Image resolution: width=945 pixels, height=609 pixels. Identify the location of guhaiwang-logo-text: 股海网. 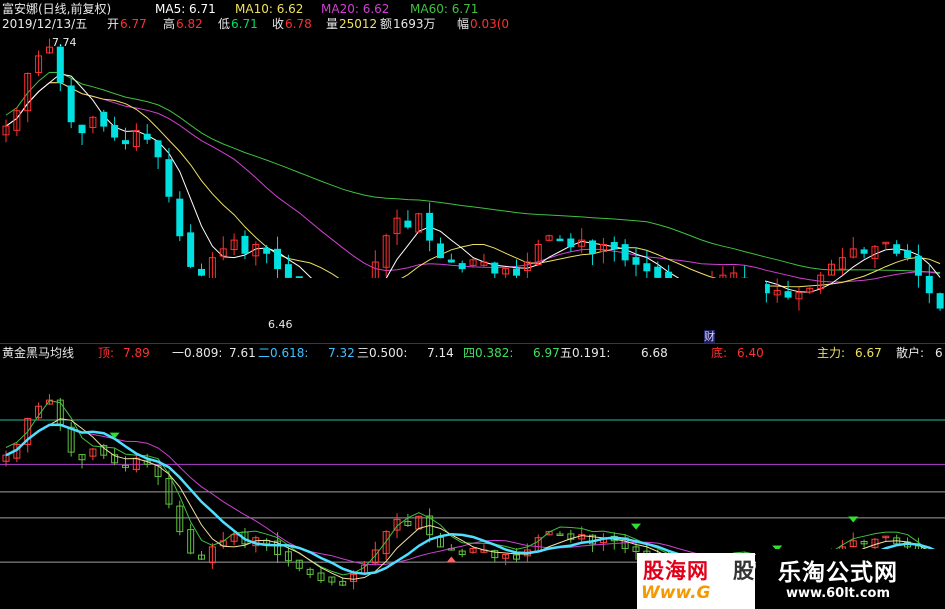
(676, 571).